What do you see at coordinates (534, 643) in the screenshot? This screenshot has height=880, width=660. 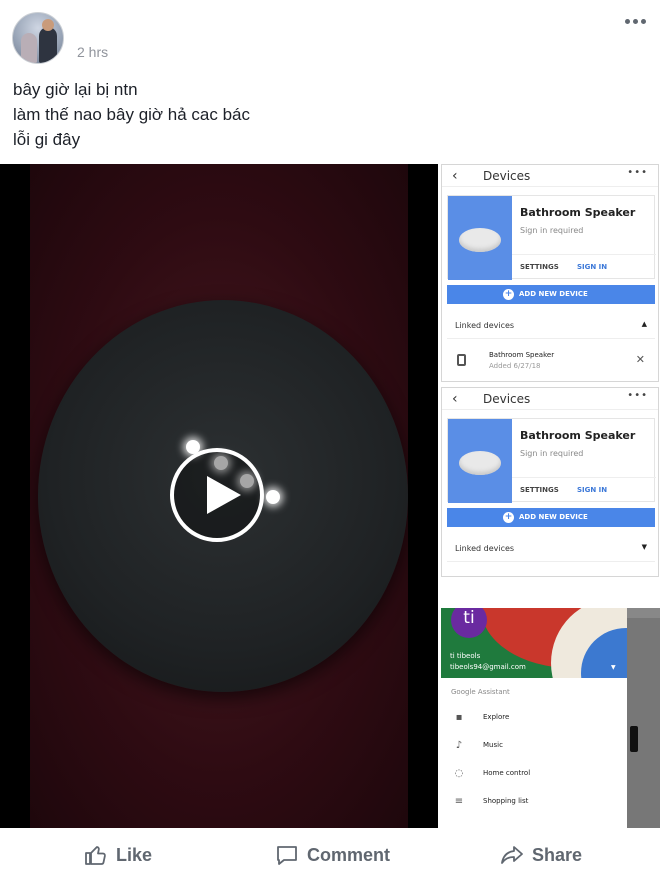 I see `account-header: ti ti tibeols tibeols94@gmail.com ▼` at bounding box center [534, 643].